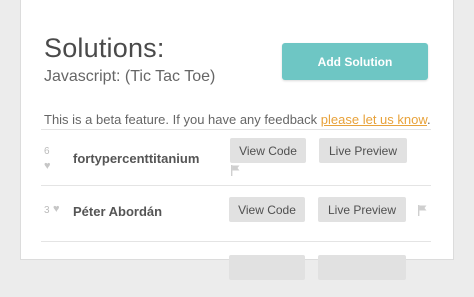 This screenshot has height=297, width=474. What do you see at coordinates (267, 267) in the screenshot?
I see `view-code-button` at bounding box center [267, 267].